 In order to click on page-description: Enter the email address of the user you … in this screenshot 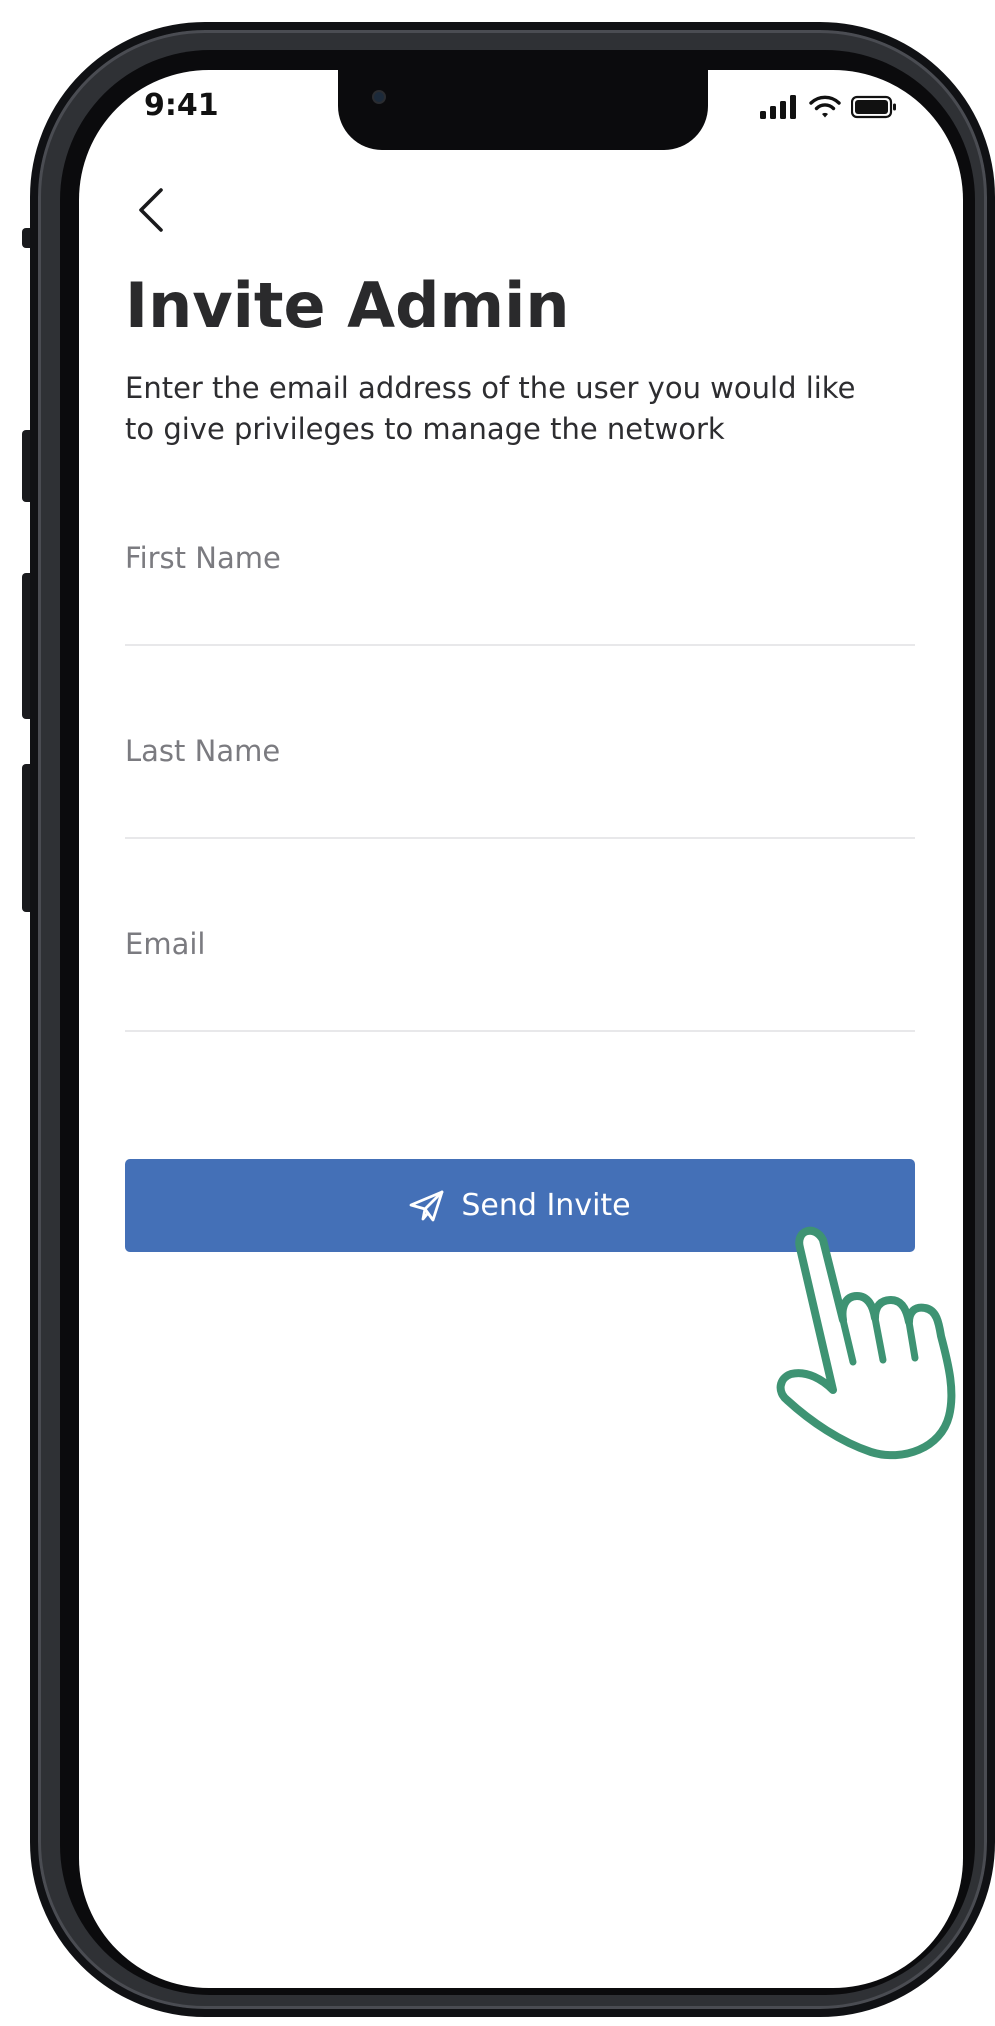, I will do `click(490, 408)`.